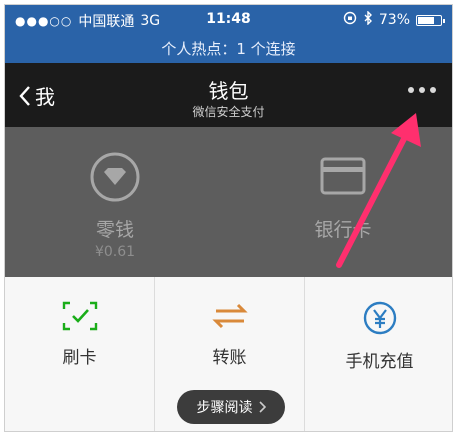 Image resolution: width=457 pixels, height=434 pixels. I want to click on more-button, so click(422, 90).